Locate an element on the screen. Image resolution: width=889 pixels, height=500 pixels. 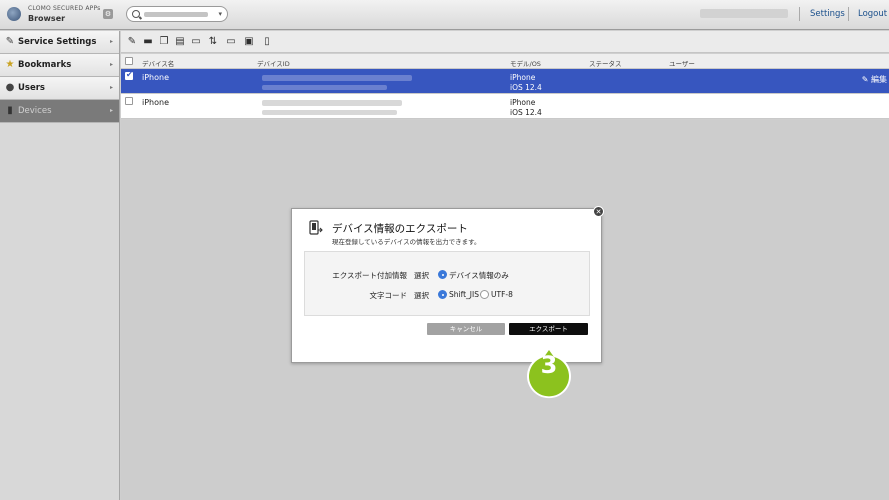
column-header: ステータス is located at coordinates (605, 63).